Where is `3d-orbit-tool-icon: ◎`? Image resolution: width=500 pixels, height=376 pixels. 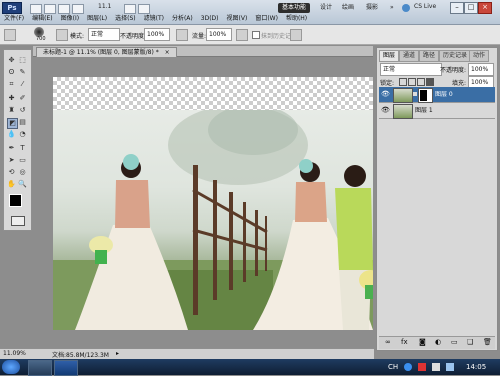
3d-orbit-tool-icon: ◎ is located at coordinates (22, 172).